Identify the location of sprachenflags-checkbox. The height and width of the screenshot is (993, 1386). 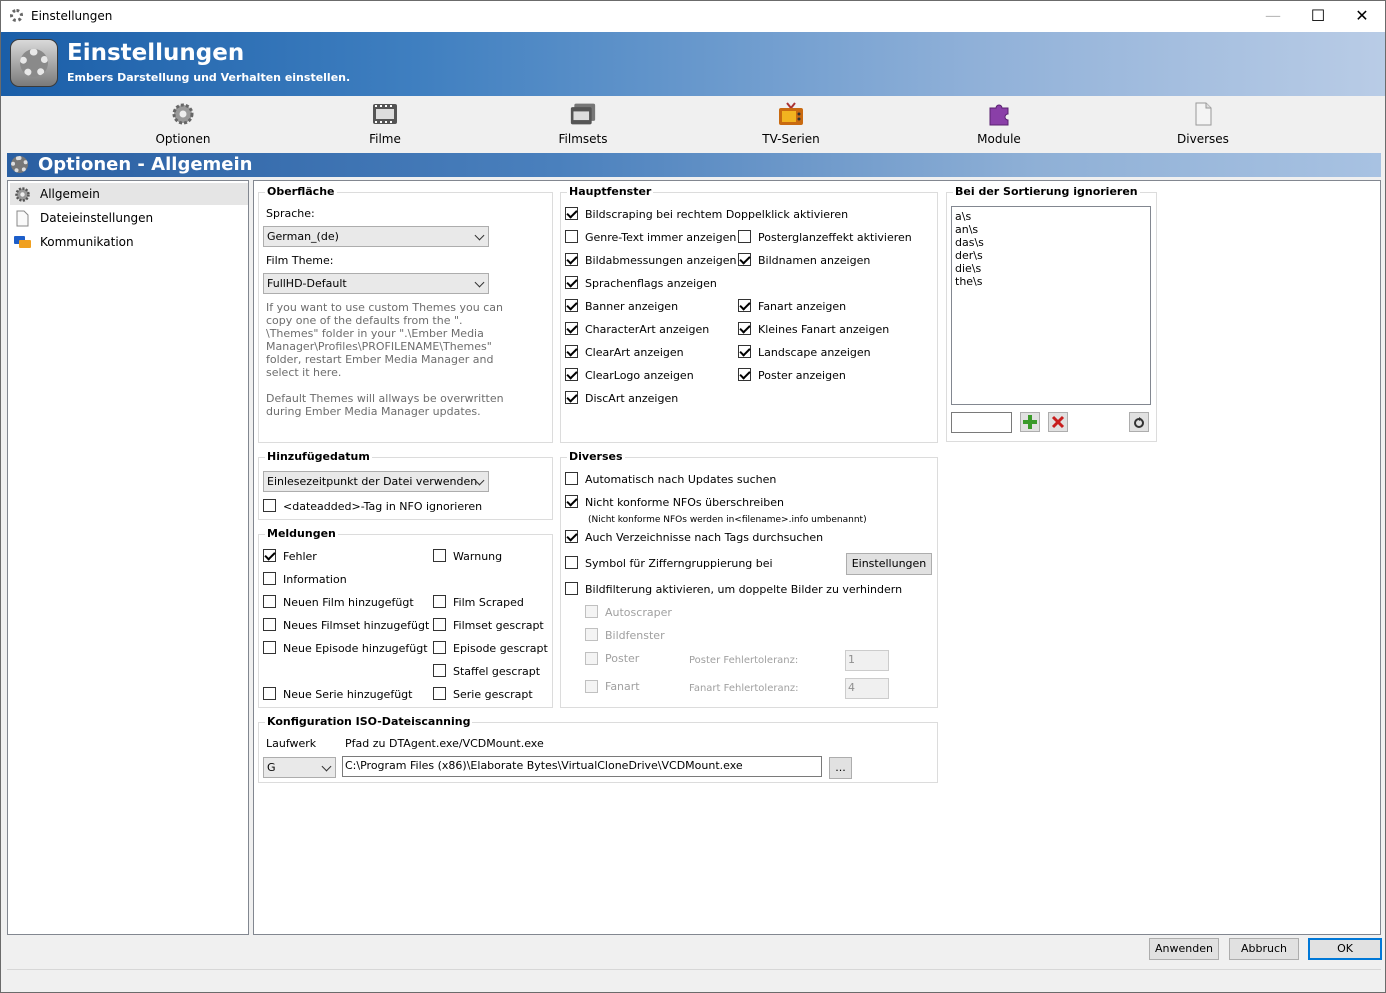
(571, 282).